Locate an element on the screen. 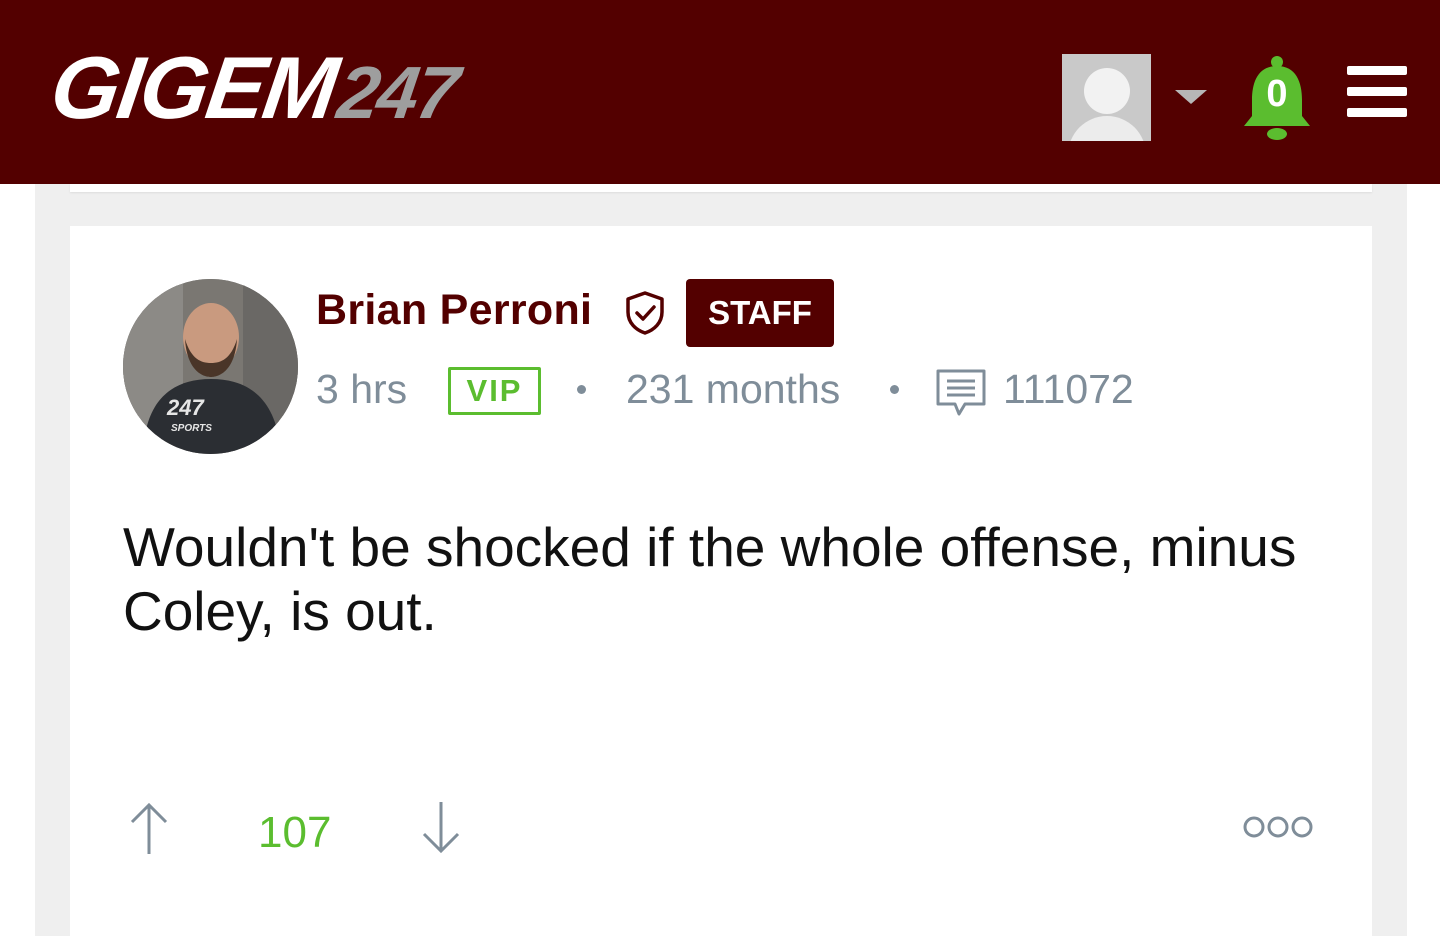  verified-shield-icon is located at coordinates (645, 313).